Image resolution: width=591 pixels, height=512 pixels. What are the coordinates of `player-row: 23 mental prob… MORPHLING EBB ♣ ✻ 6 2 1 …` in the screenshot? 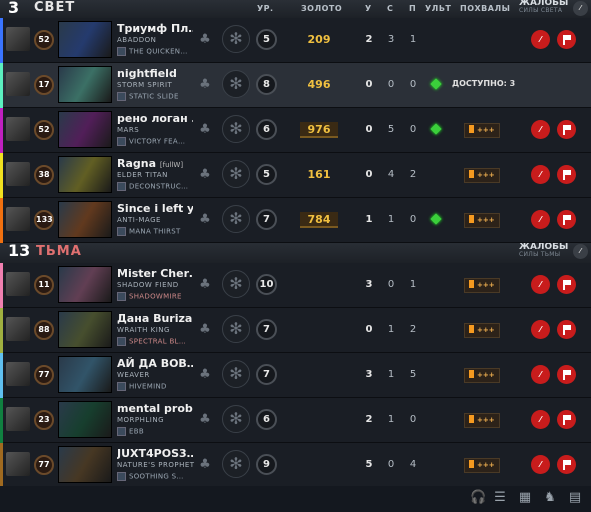 It's located at (295, 420).